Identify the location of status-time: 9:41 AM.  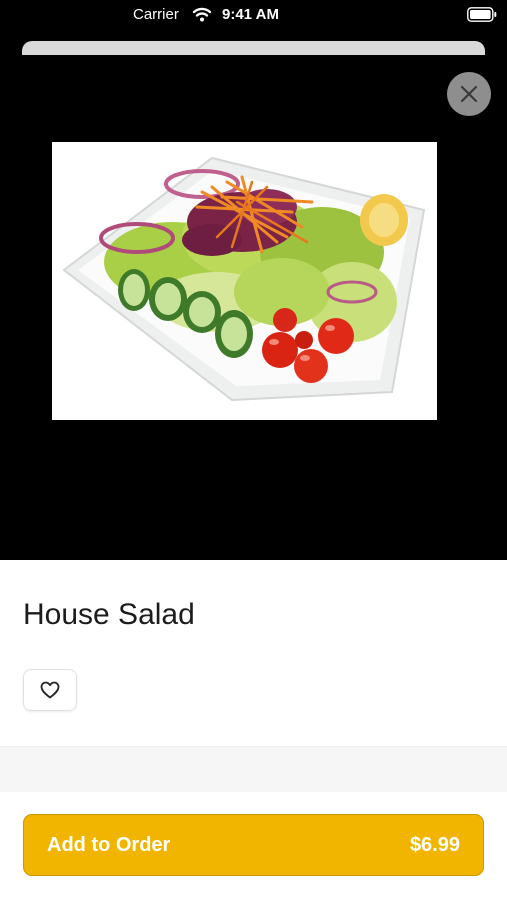
(250, 14).